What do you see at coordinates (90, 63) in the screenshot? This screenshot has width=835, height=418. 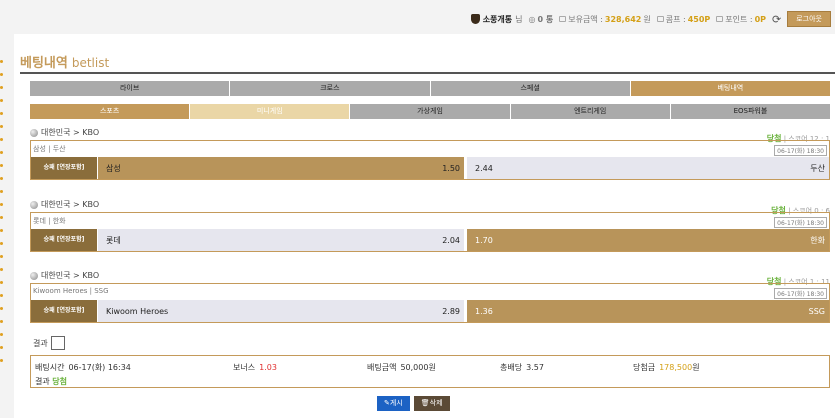 I see `page-subtitle: betlist` at bounding box center [90, 63].